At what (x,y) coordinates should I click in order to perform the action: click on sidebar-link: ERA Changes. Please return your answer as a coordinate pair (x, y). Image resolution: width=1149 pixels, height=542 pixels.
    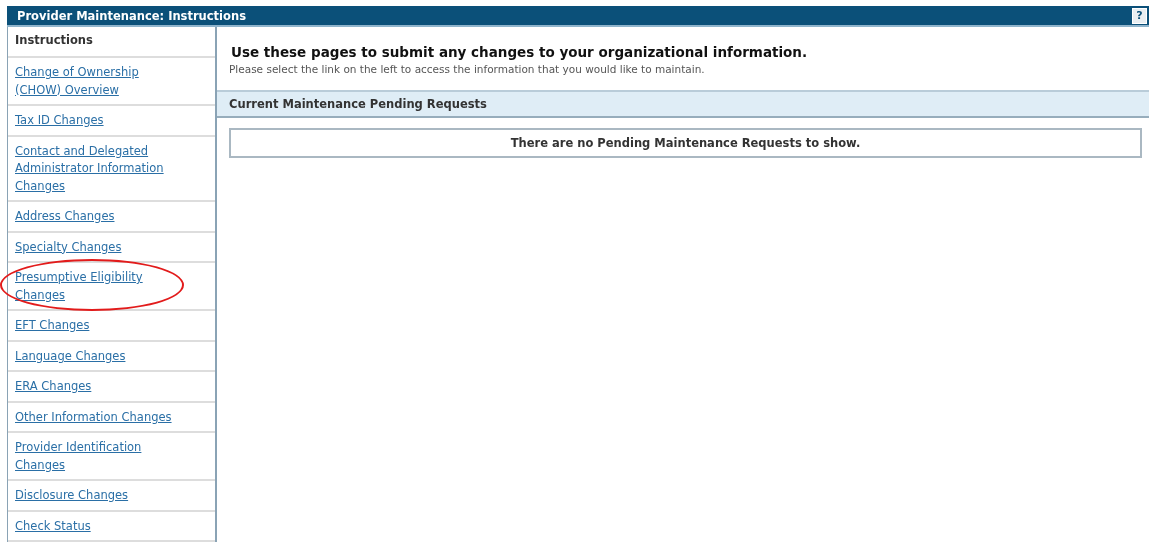
    Looking at the image, I should click on (97, 387).